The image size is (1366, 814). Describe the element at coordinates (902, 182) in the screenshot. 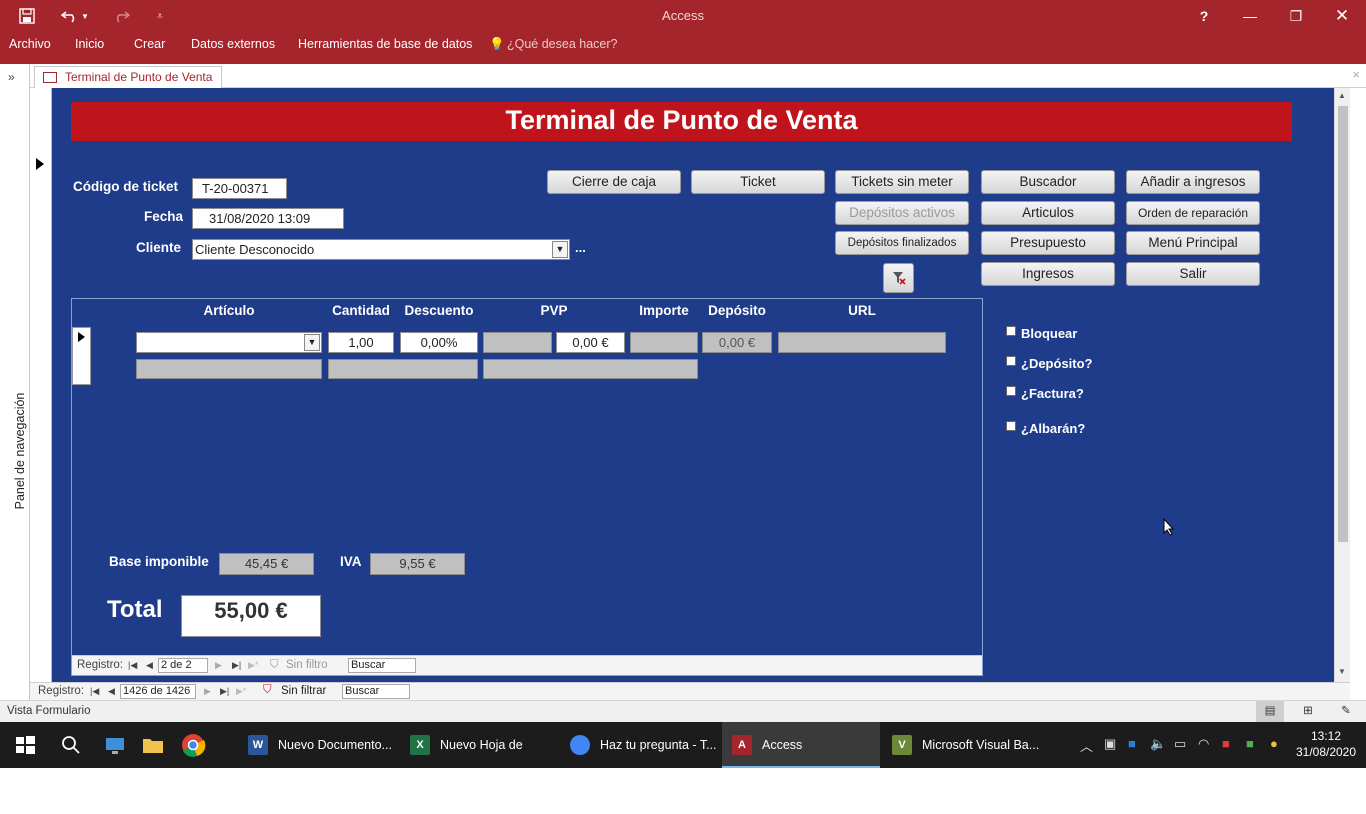

I see `tickets-sin-meter-button: Tickets sin meter` at that location.